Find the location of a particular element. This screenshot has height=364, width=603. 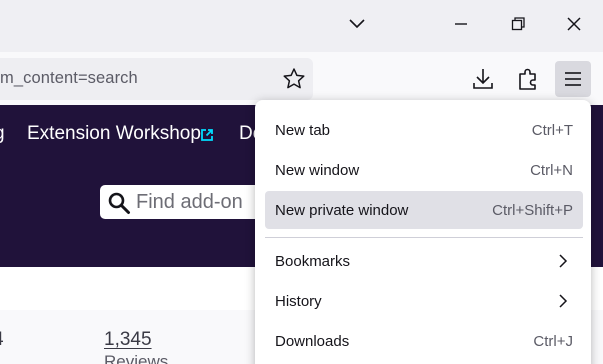

puzzle-icon is located at coordinates (527, 79).